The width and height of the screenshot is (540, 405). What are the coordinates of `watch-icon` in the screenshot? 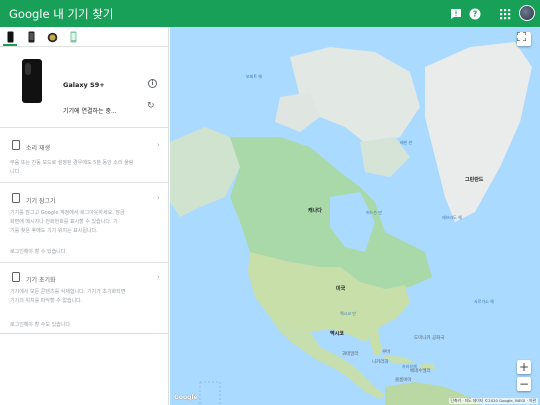 It's located at (52, 37).